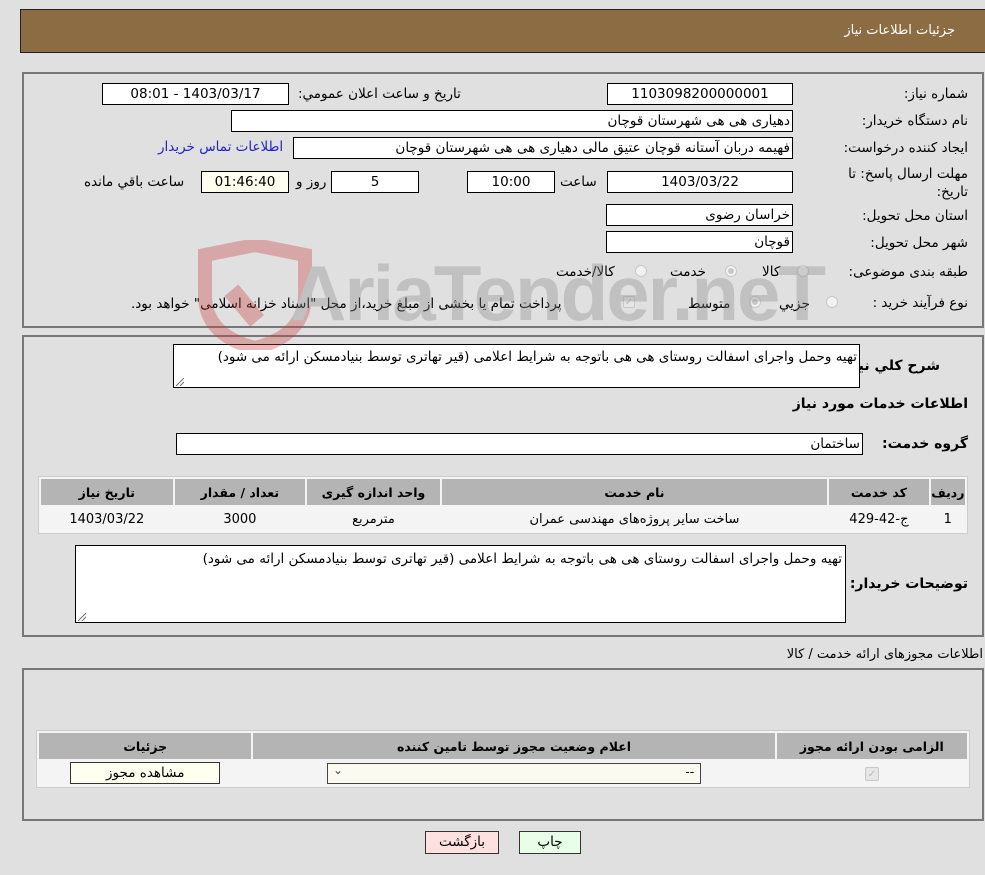 This screenshot has height=875, width=985. What do you see at coordinates (879, 492) in the screenshot?
I see `col-service-code: کد خدمت` at bounding box center [879, 492].